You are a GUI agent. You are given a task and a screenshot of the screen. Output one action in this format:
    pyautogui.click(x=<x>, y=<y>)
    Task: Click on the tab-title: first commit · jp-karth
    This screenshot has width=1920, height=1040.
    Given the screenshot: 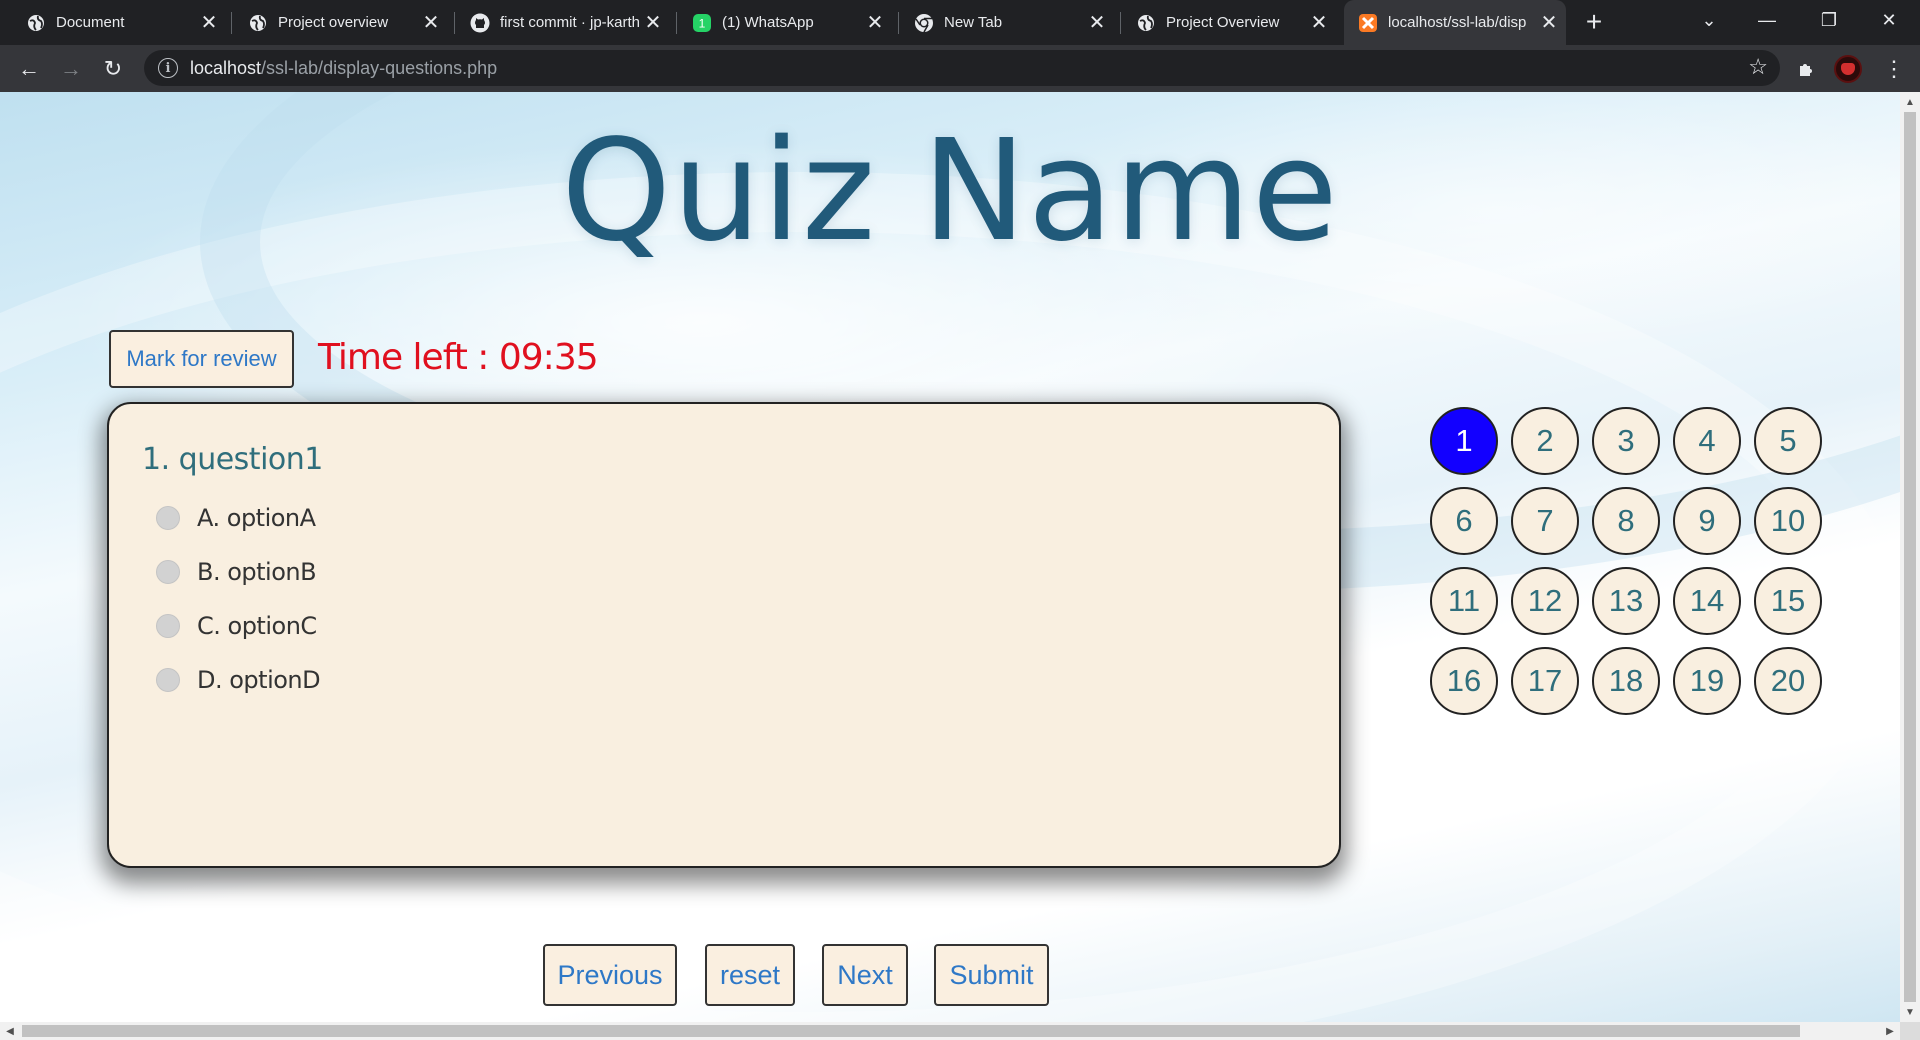 What is the action you would take?
    pyautogui.click(x=570, y=22)
    